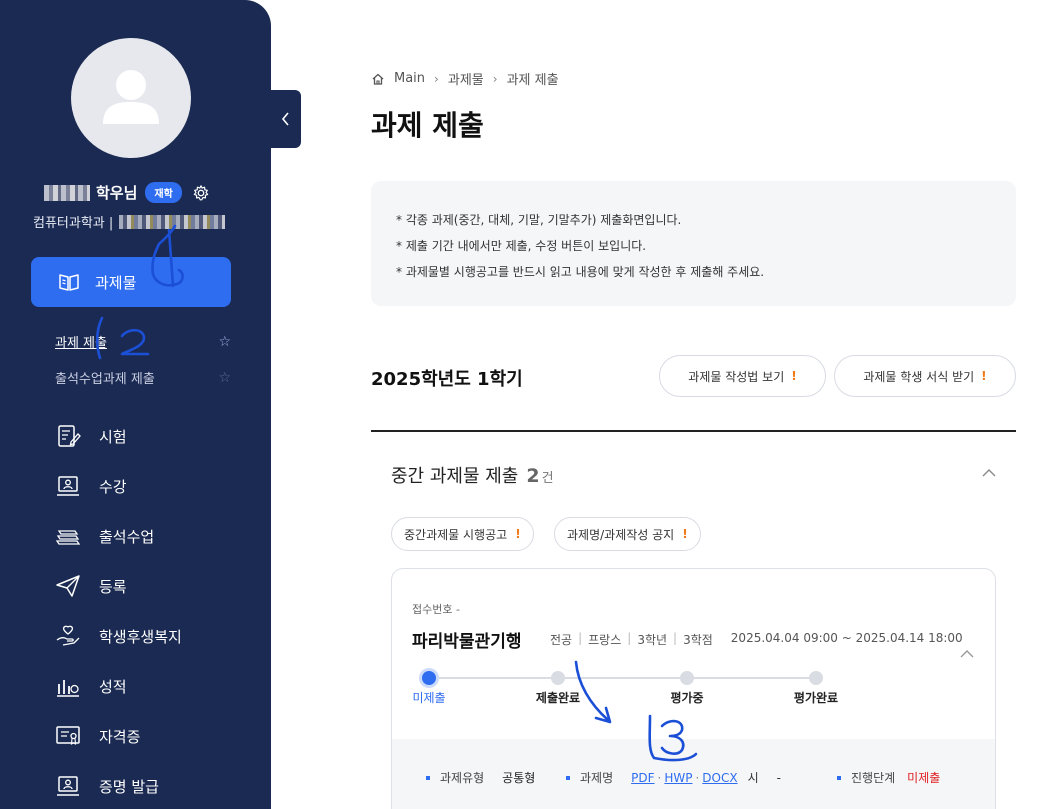 This screenshot has height=809, width=1050. Describe the element at coordinates (90, 686) in the screenshot. I see `sidebar-item-grades: 성적` at that location.